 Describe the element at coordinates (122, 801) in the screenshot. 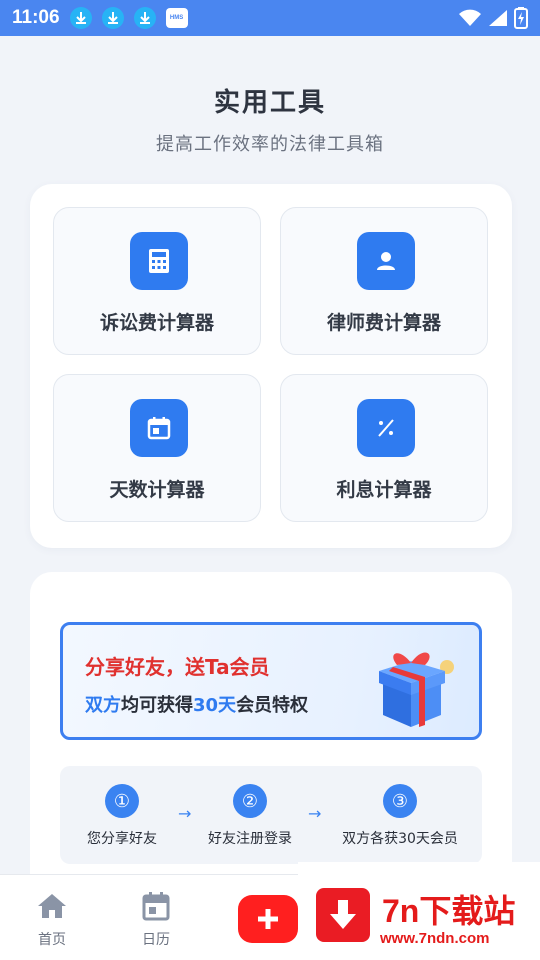

I see `step-number: ①` at that location.